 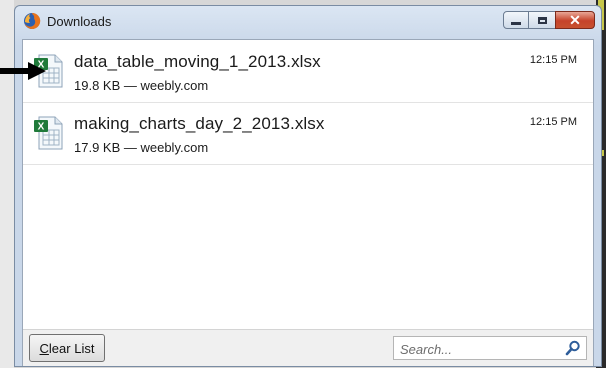 I want to click on firefox-icon, so click(x=32, y=20).